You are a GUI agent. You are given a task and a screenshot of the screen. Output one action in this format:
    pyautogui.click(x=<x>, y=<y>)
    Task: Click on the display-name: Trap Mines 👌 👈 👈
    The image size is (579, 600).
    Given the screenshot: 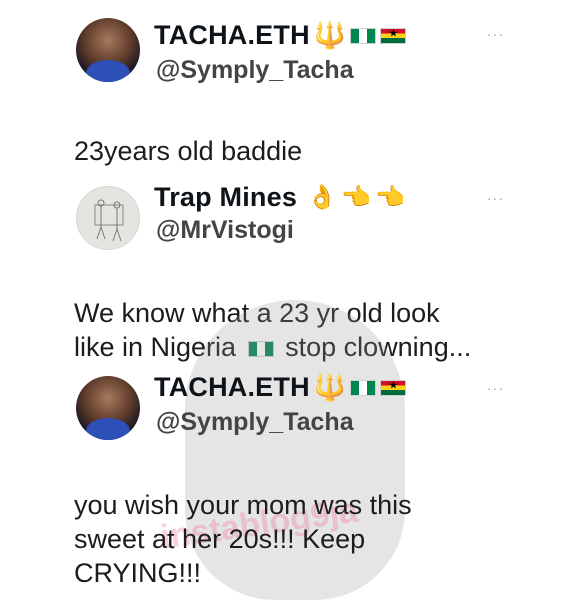 What is the action you would take?
    pyautogui.click(x=279, y=197)
    